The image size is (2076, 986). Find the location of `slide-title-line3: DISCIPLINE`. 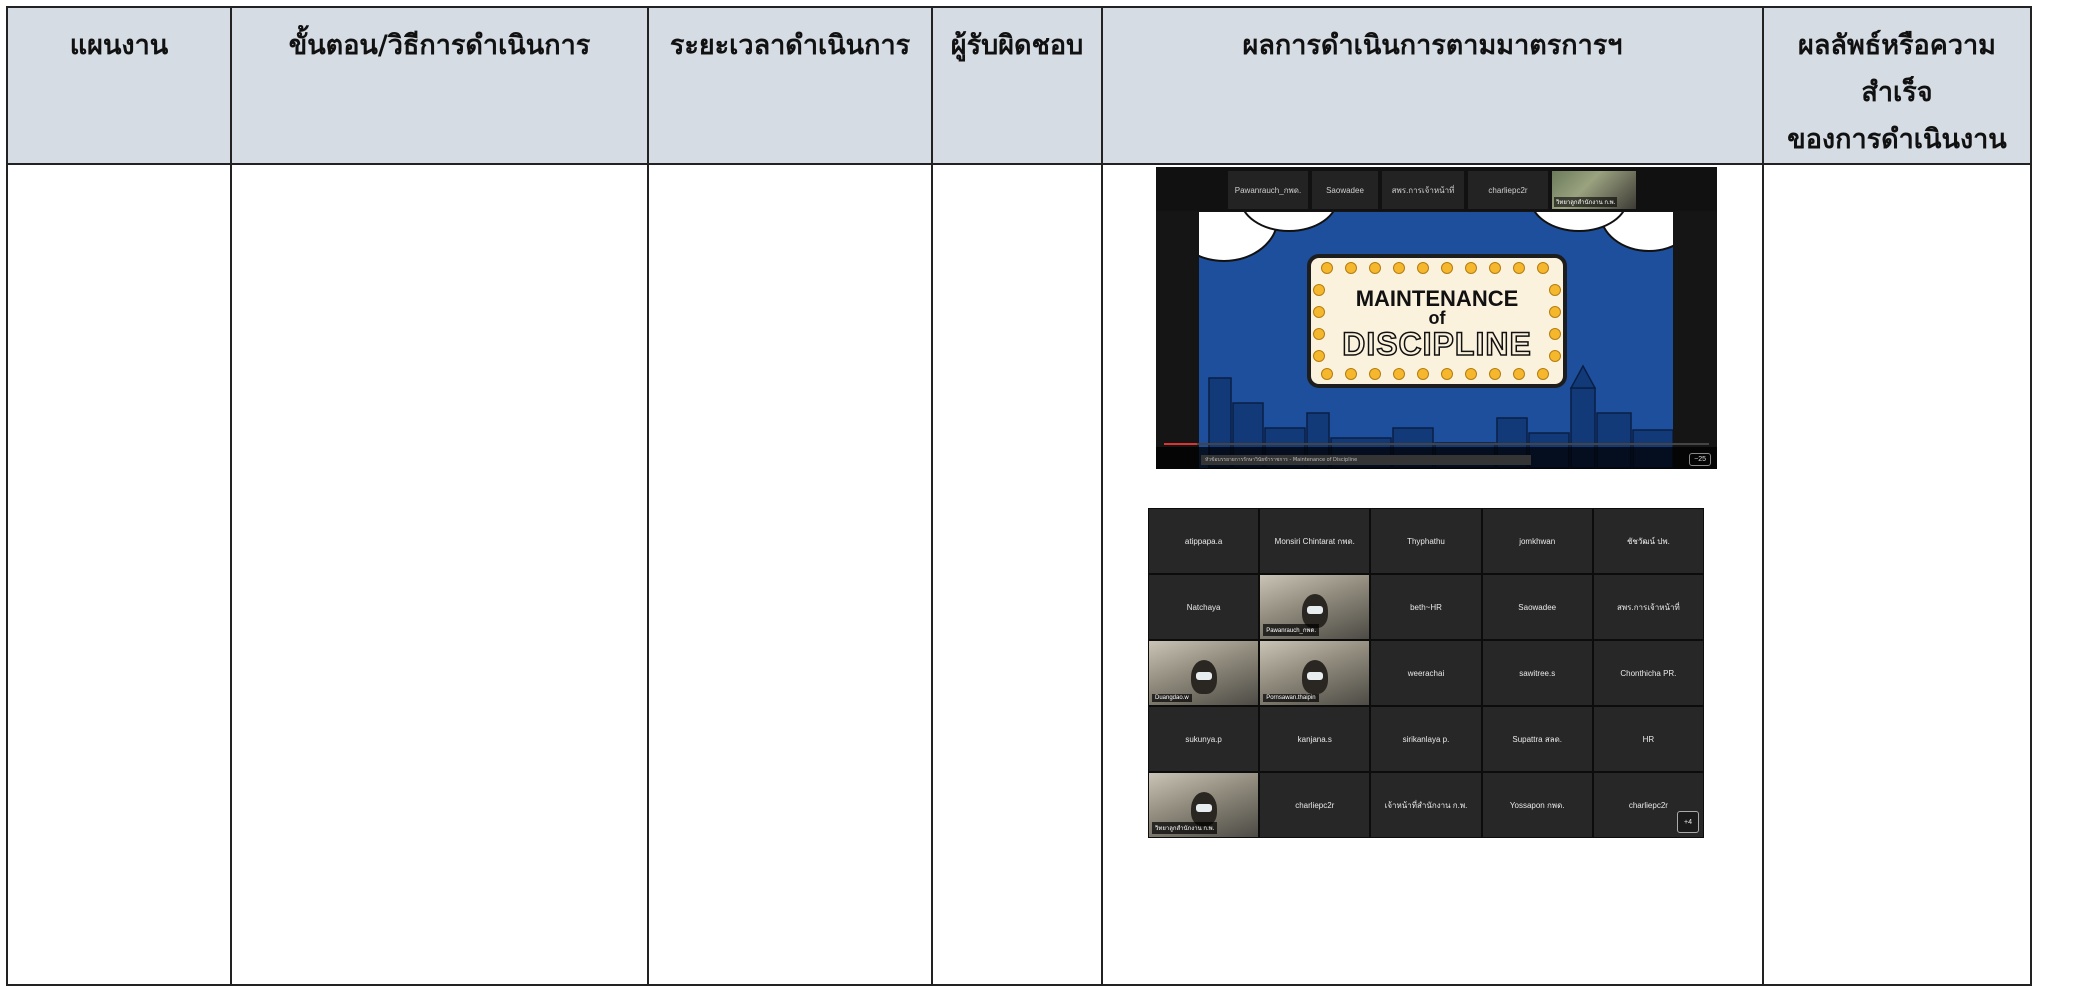

slide-title-line3: DISCIPLINE is located at coordinates (1436, 344).